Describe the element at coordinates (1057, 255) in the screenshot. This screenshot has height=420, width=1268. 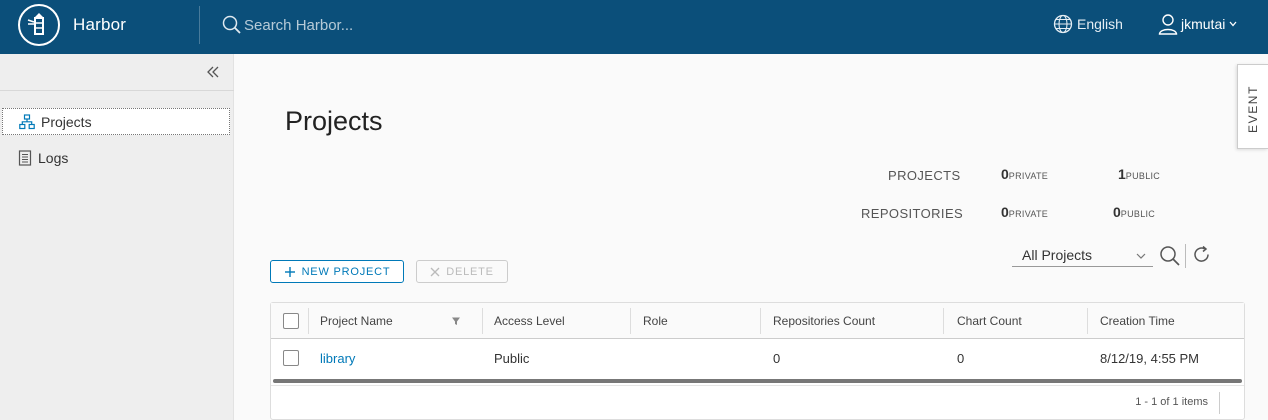
I see `filter-selected-value: All Projects` at that location.